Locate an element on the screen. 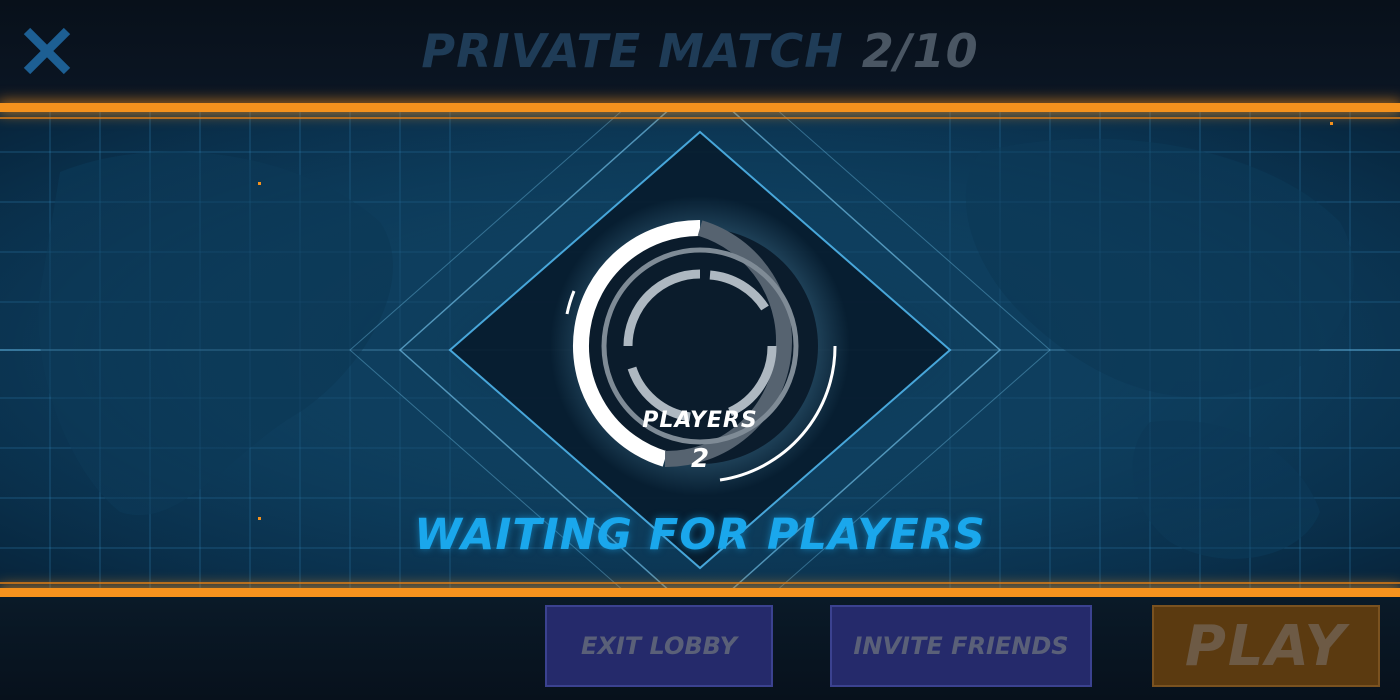  invite-friends-button: INVITE FRIENDS is located at coordinates (961, 646).